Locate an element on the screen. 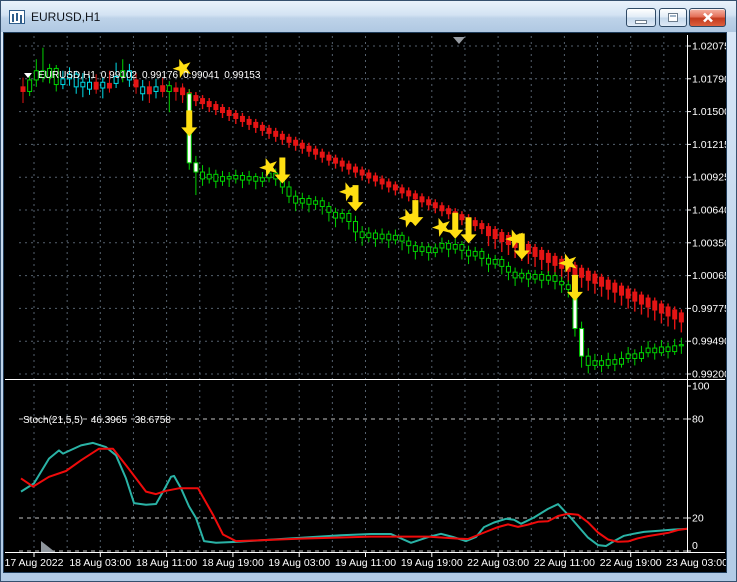 This screenshot has height=582, width=737. svg-text: 19 Aug 11:00 is located at coordinates (365, 563).